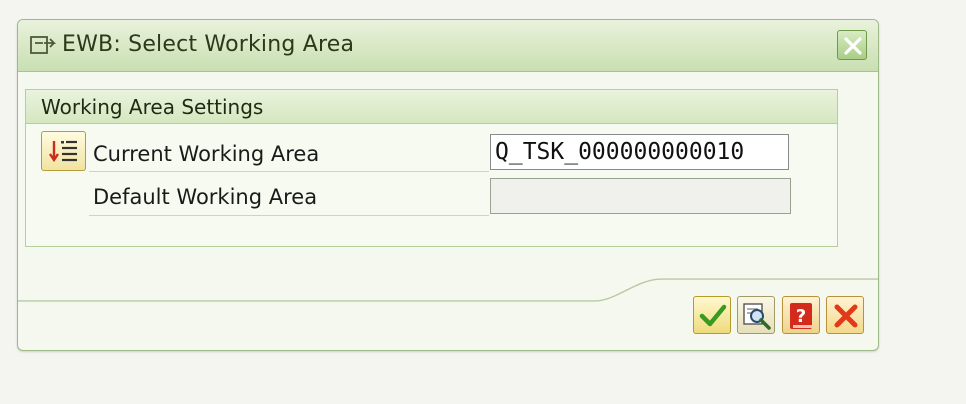  Describe the element at coordinates (208, 44) in the screenshot. I see `dialog-title: EWB: Select Working Area` at that location.